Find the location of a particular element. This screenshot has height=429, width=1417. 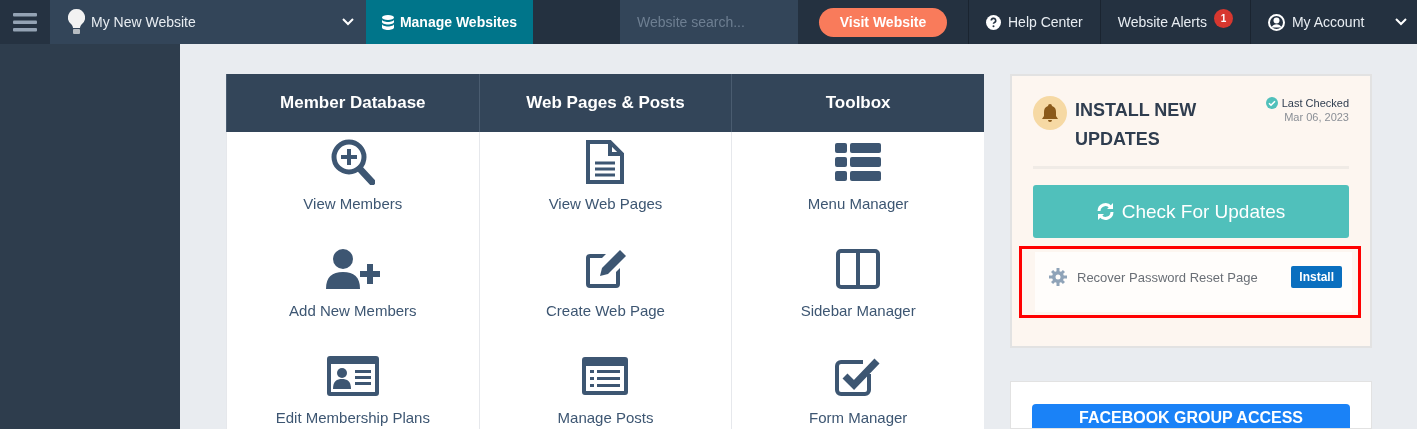

add-user-icon is located at coordinates (352, 269).